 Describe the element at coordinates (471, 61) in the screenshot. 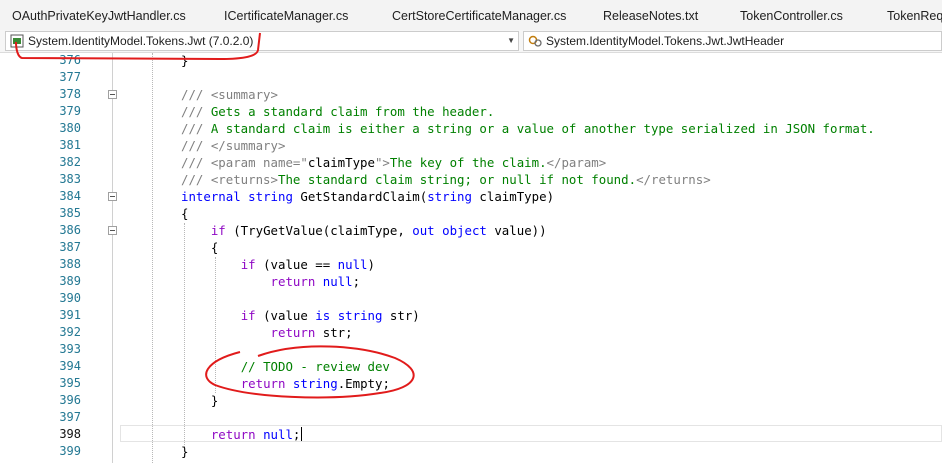

I see `code-line: 376}` at that location.